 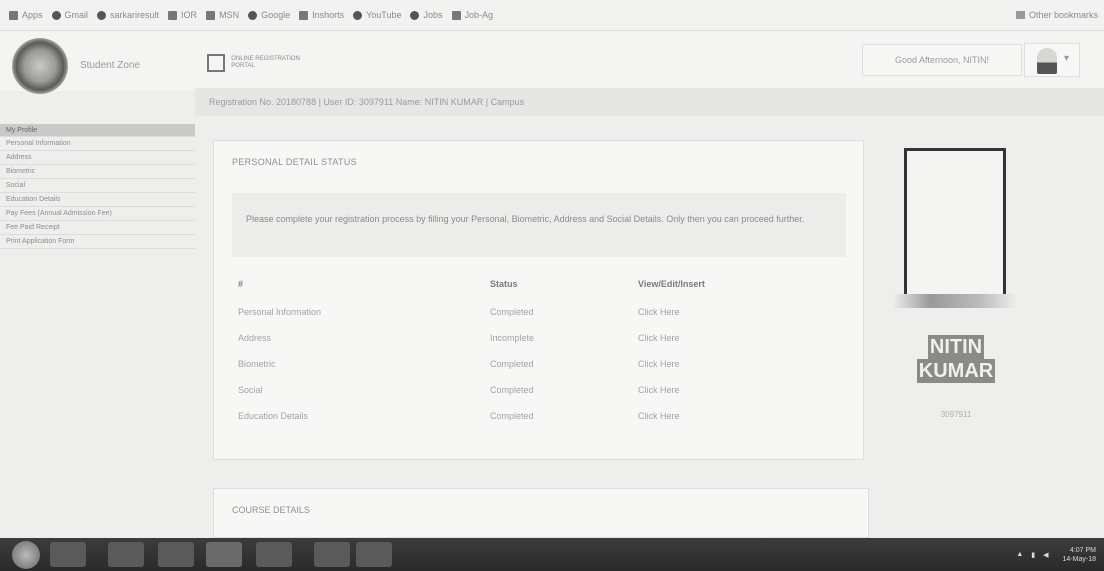 What do you see at coordinates (1019, 554) in the screenshot?
I see `tray-arrow-icon: ▲` at bounding box center [1019, 554].